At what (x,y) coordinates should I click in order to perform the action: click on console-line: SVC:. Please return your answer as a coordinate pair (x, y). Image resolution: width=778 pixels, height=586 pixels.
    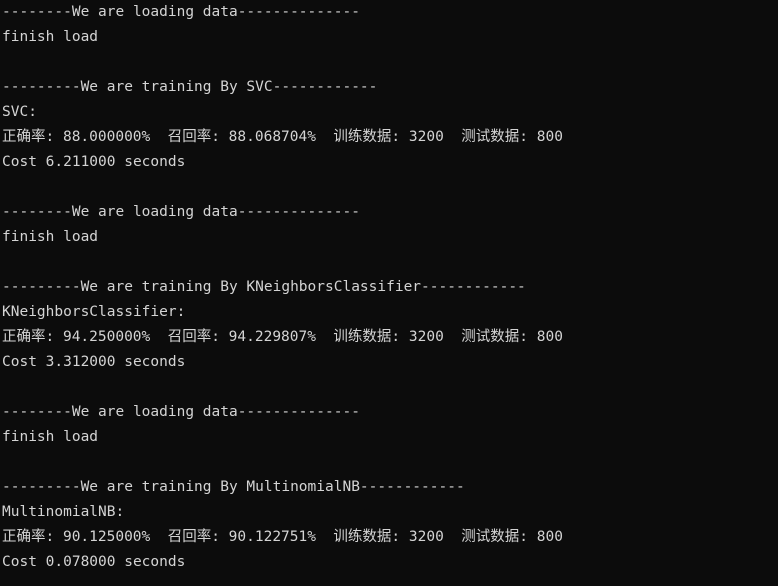
    Looking at the image, I should click on (19, 112).